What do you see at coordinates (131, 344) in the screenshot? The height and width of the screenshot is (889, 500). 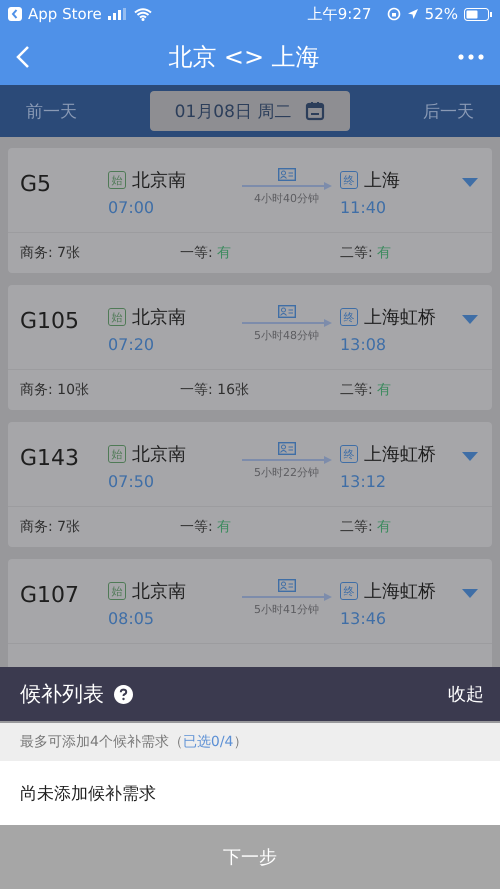 I see `departure-time: 07:20` at bounding box center [131, 344].